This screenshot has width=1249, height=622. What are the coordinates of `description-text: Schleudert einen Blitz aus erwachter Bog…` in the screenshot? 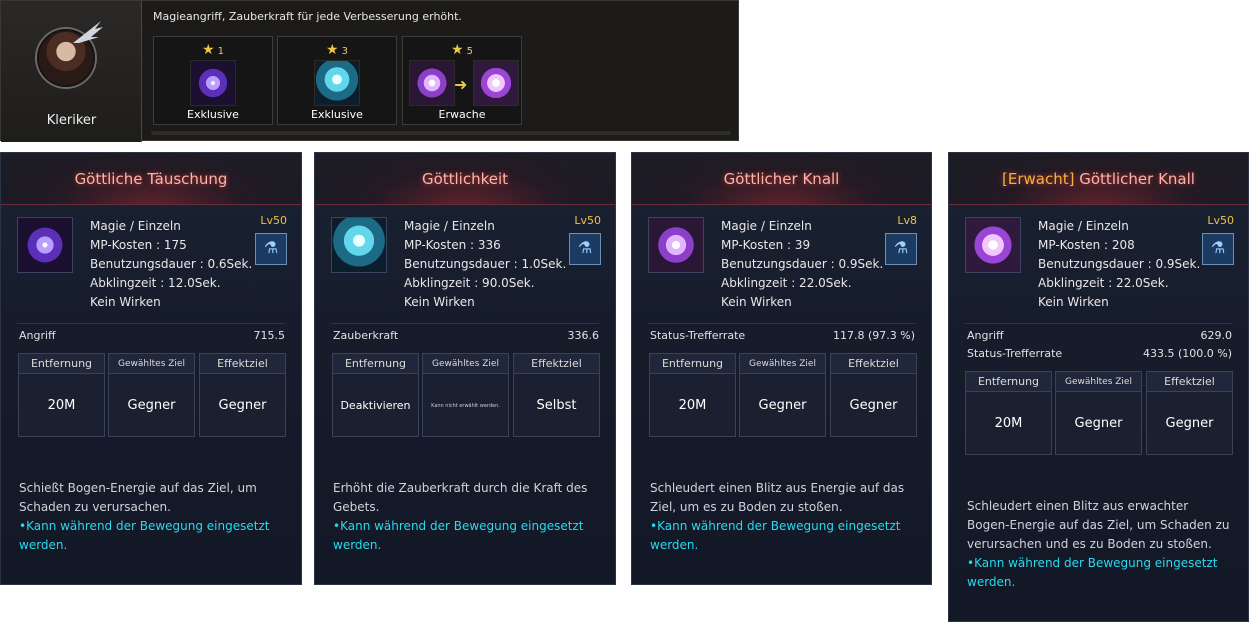 It's located at (1098, 525).